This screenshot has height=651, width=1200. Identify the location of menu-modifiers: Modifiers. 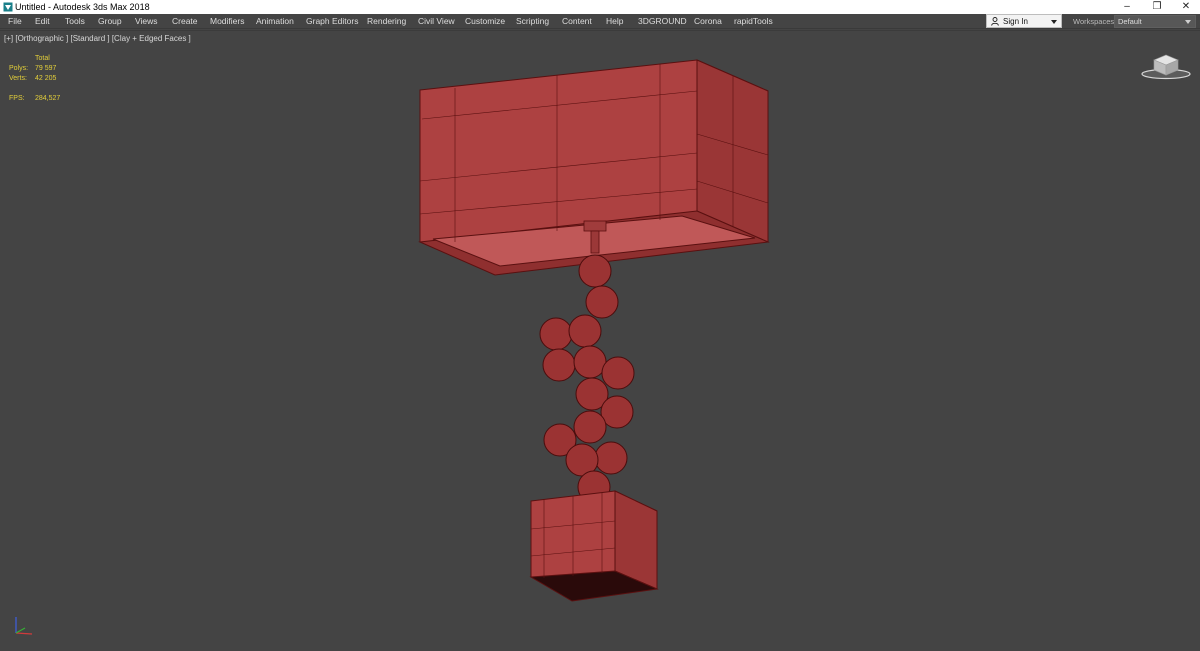
(227, 21).